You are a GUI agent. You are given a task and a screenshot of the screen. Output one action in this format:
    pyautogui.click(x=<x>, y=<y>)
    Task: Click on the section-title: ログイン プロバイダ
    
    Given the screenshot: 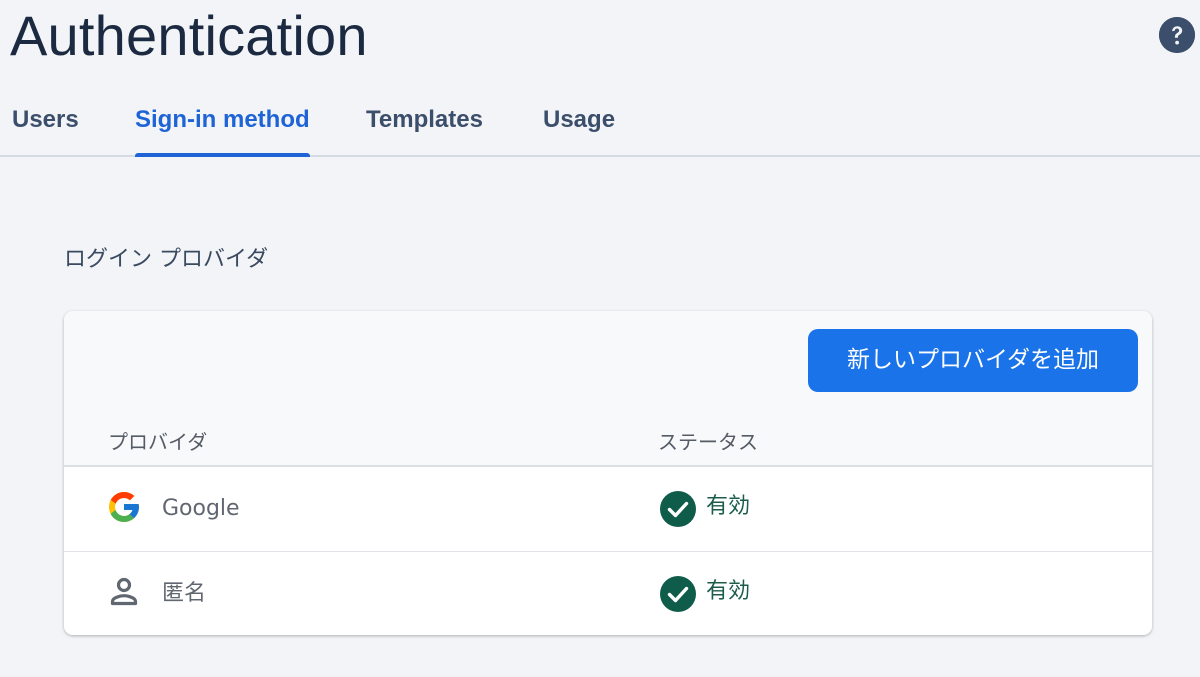 What is the action you would take?
    pyautogui.click(x=166, y=259)
    